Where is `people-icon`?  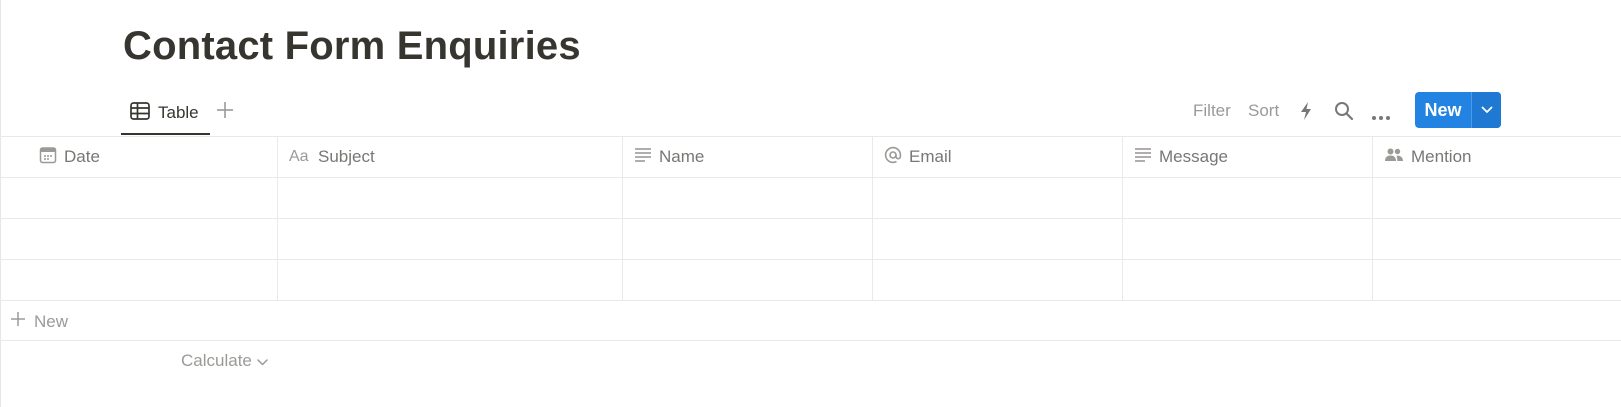
people-icon is located at coordinates (1394, 157).